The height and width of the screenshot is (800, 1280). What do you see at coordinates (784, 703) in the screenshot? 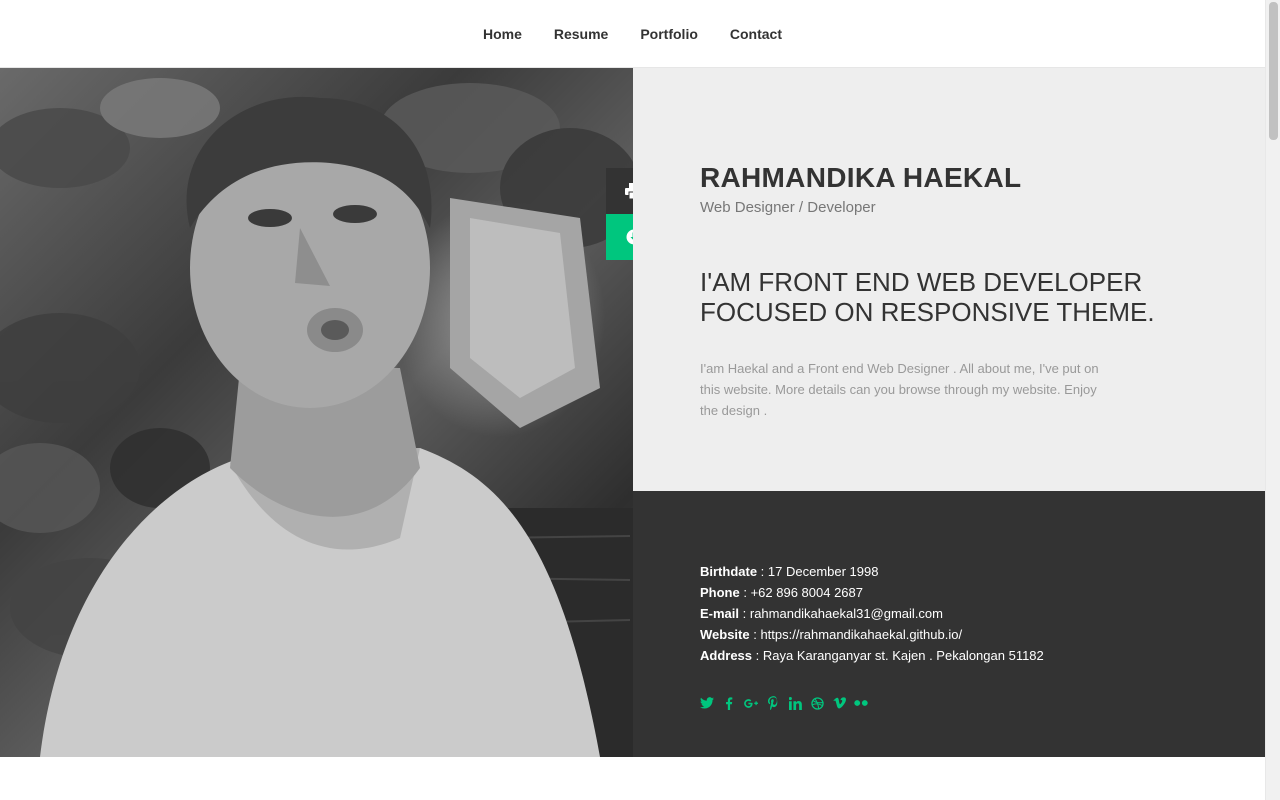
I see `social-links` at bounding box center [784, 703].